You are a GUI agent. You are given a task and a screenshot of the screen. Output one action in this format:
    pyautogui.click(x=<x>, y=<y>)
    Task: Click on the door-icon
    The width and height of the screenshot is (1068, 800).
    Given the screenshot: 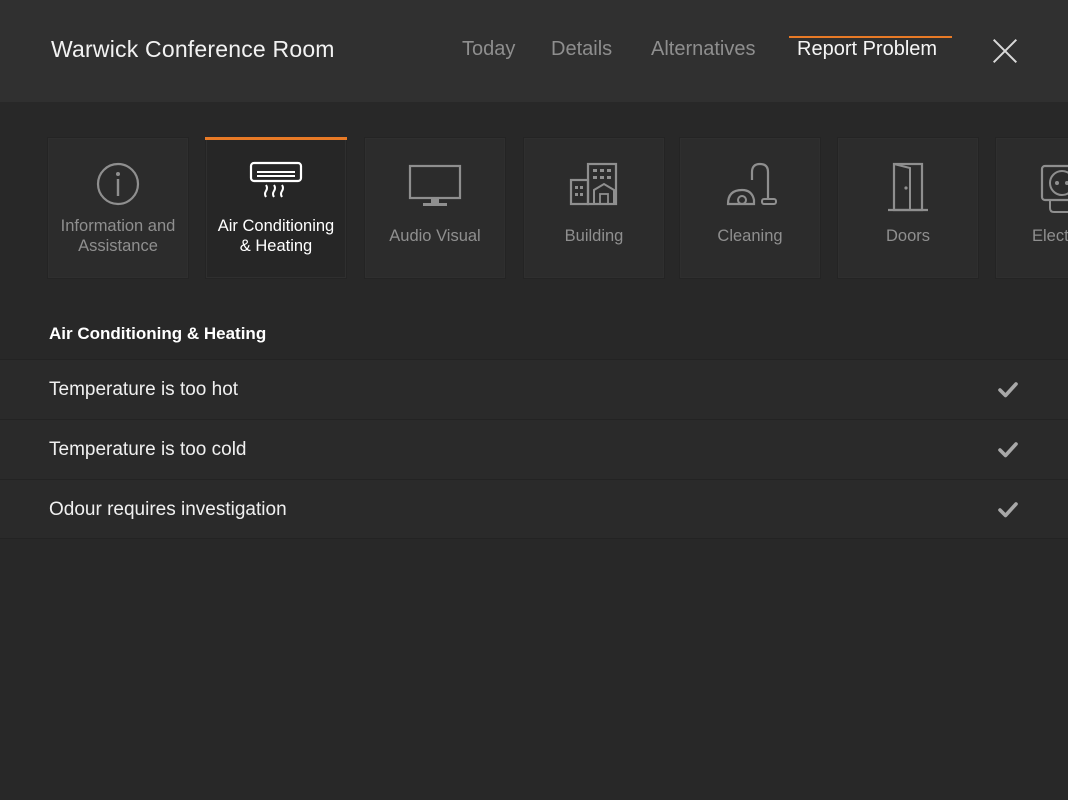 What is the action you would take?
    pyautogui.click(x=908, y=187)
    